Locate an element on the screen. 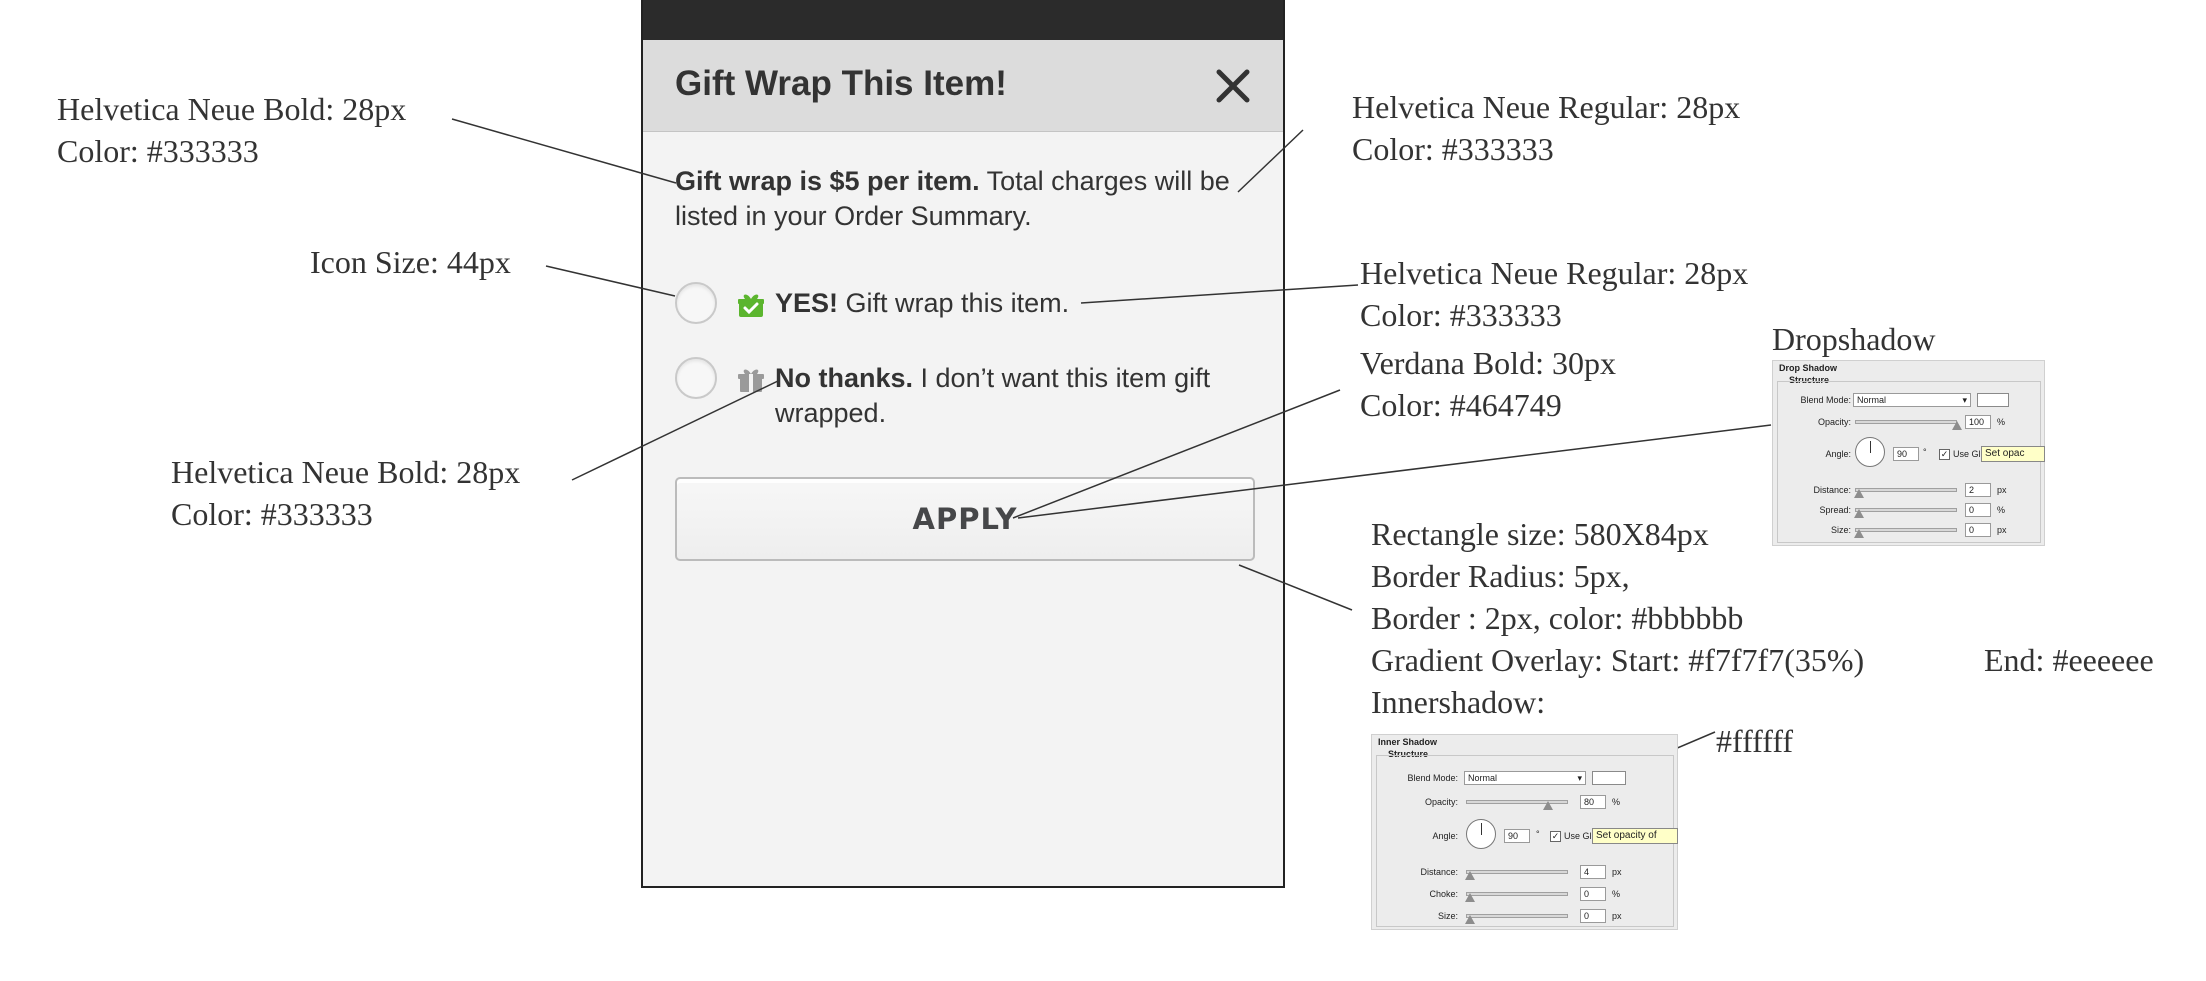 This screenshot has width=2206, height=981. annotation-line: Innershadow: is located at coordinates (1458, 702).